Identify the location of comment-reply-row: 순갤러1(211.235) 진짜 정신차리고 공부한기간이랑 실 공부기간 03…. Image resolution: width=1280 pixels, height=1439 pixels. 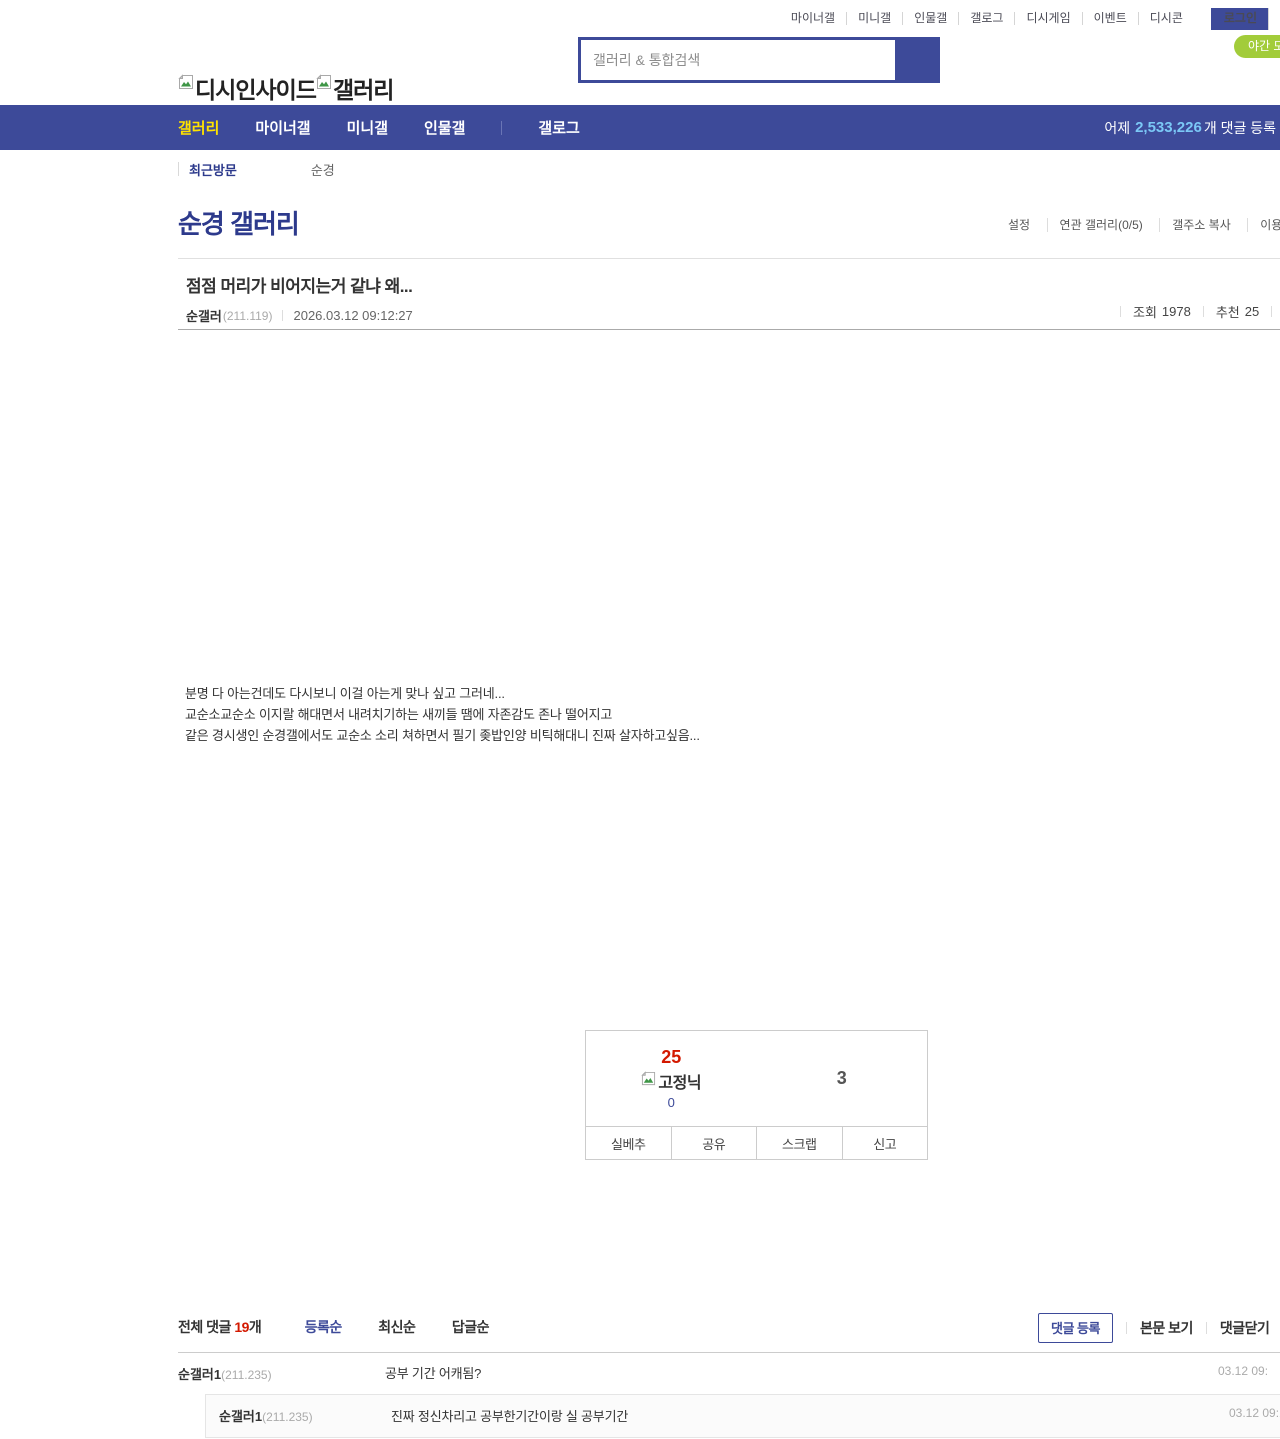
(742, 1416).